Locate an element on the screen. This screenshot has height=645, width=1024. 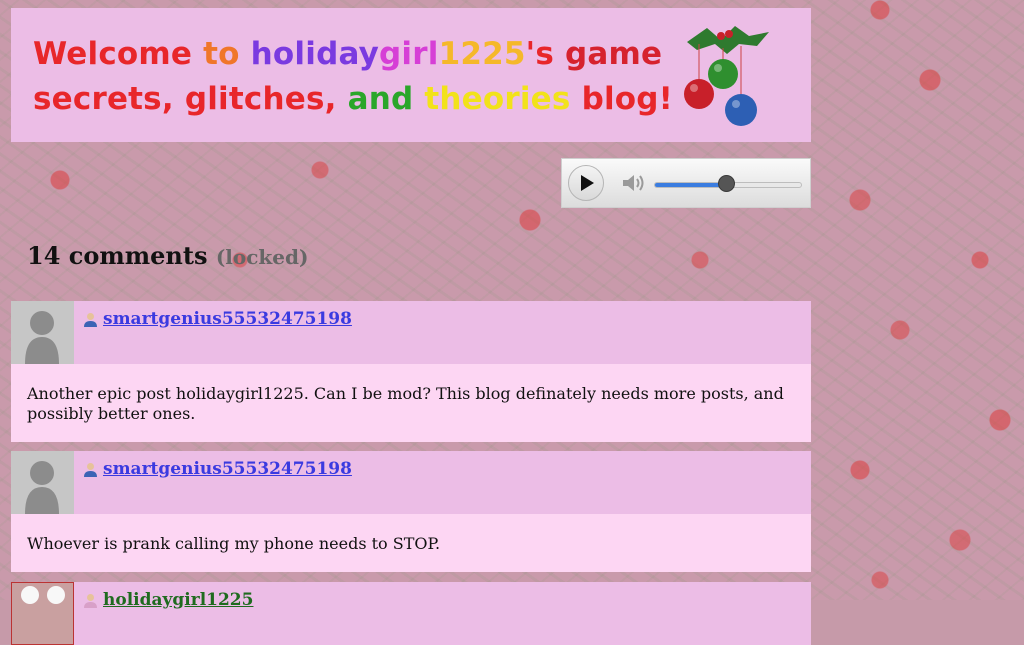
comment-author-name: holidaygirl1225 is located at coordinates (178, 600).